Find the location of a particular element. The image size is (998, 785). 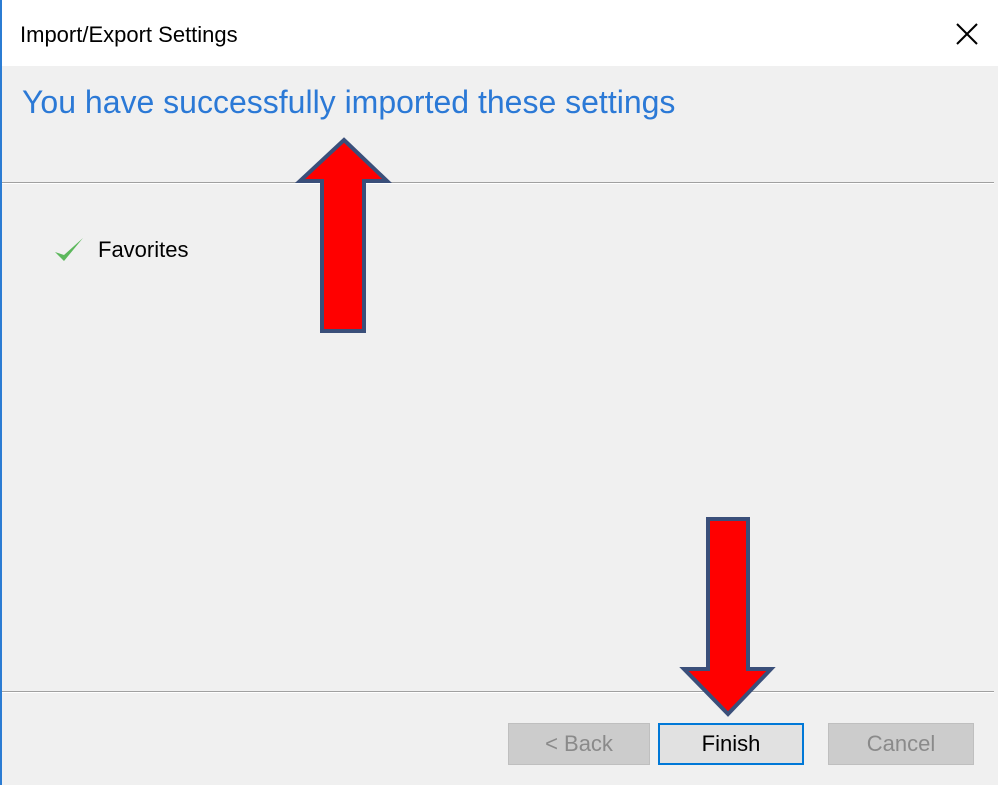

imported-items-list: Favorites is located at coordinates (120, 250).